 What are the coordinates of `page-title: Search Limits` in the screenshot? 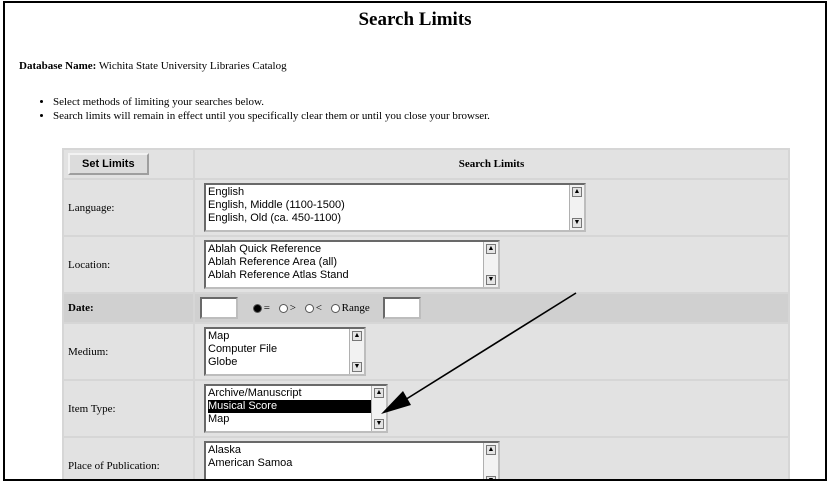 It's located at (415, 19).